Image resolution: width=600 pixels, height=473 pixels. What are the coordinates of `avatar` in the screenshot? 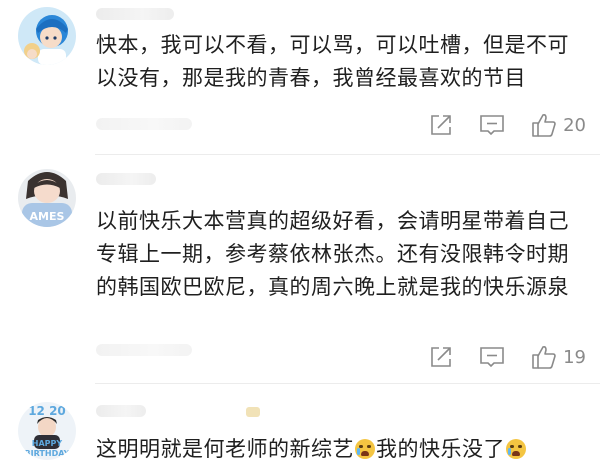 It's located at (47, 36).